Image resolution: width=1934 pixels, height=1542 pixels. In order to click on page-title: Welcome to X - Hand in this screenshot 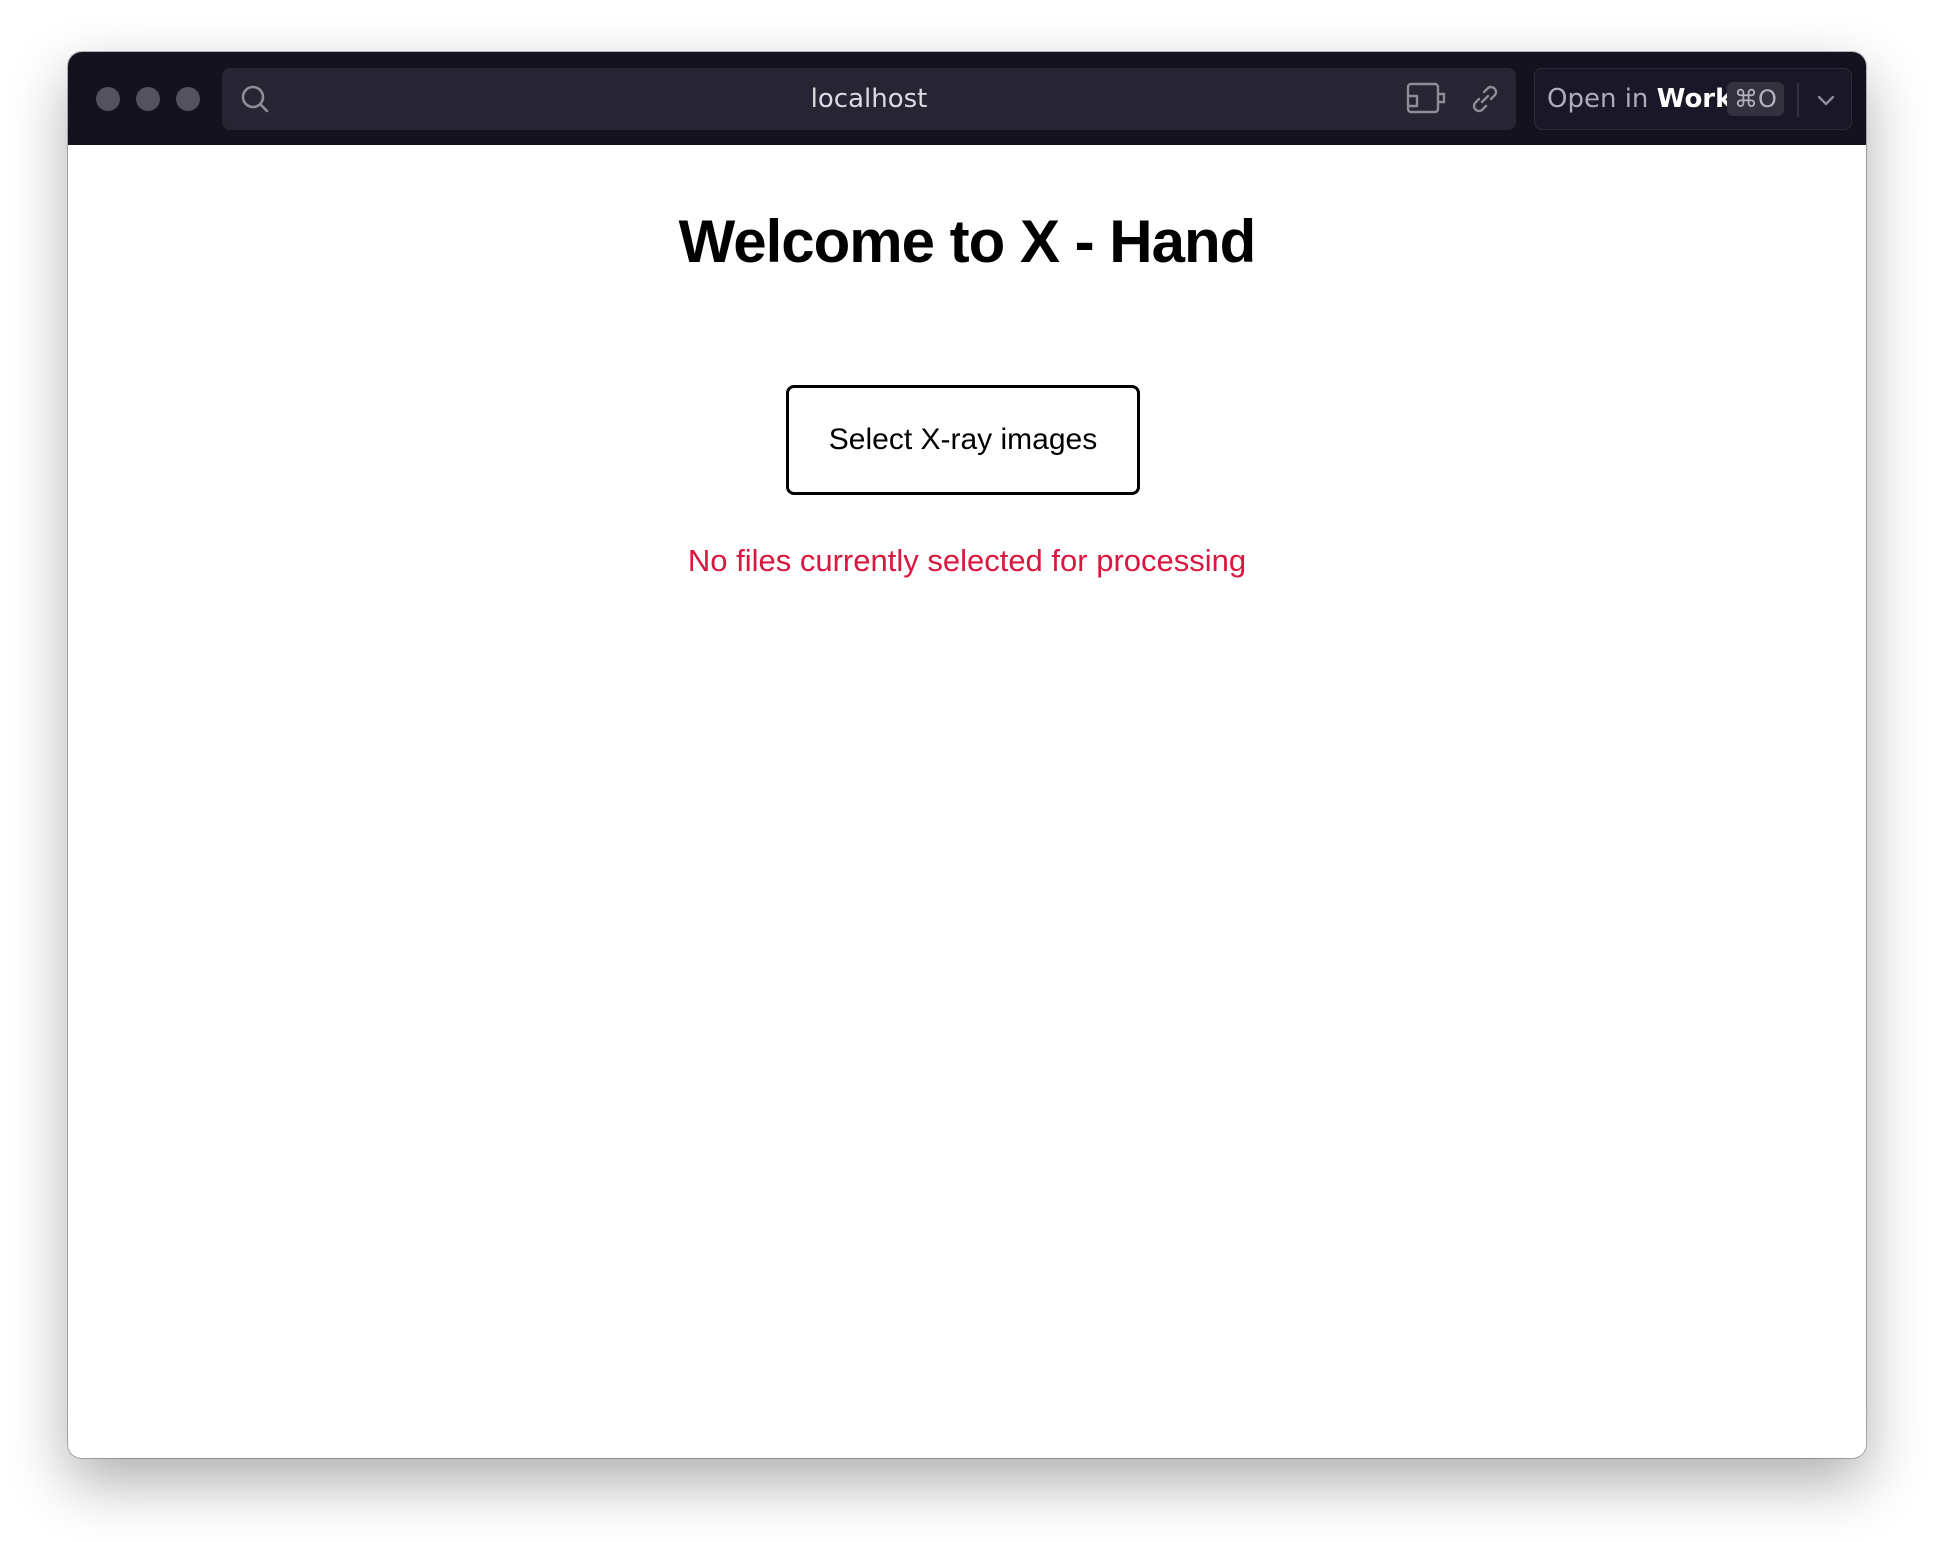, I will do `click(967, 241)`.